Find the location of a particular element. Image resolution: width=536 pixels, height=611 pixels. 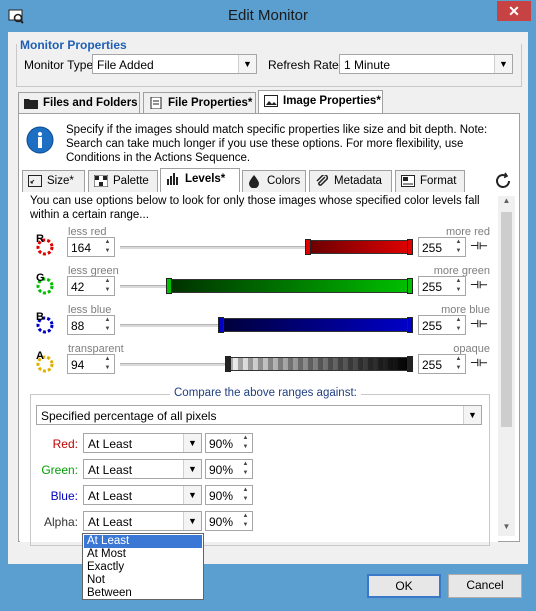

subtab-size: Size* is located at coordinates (53, 181).